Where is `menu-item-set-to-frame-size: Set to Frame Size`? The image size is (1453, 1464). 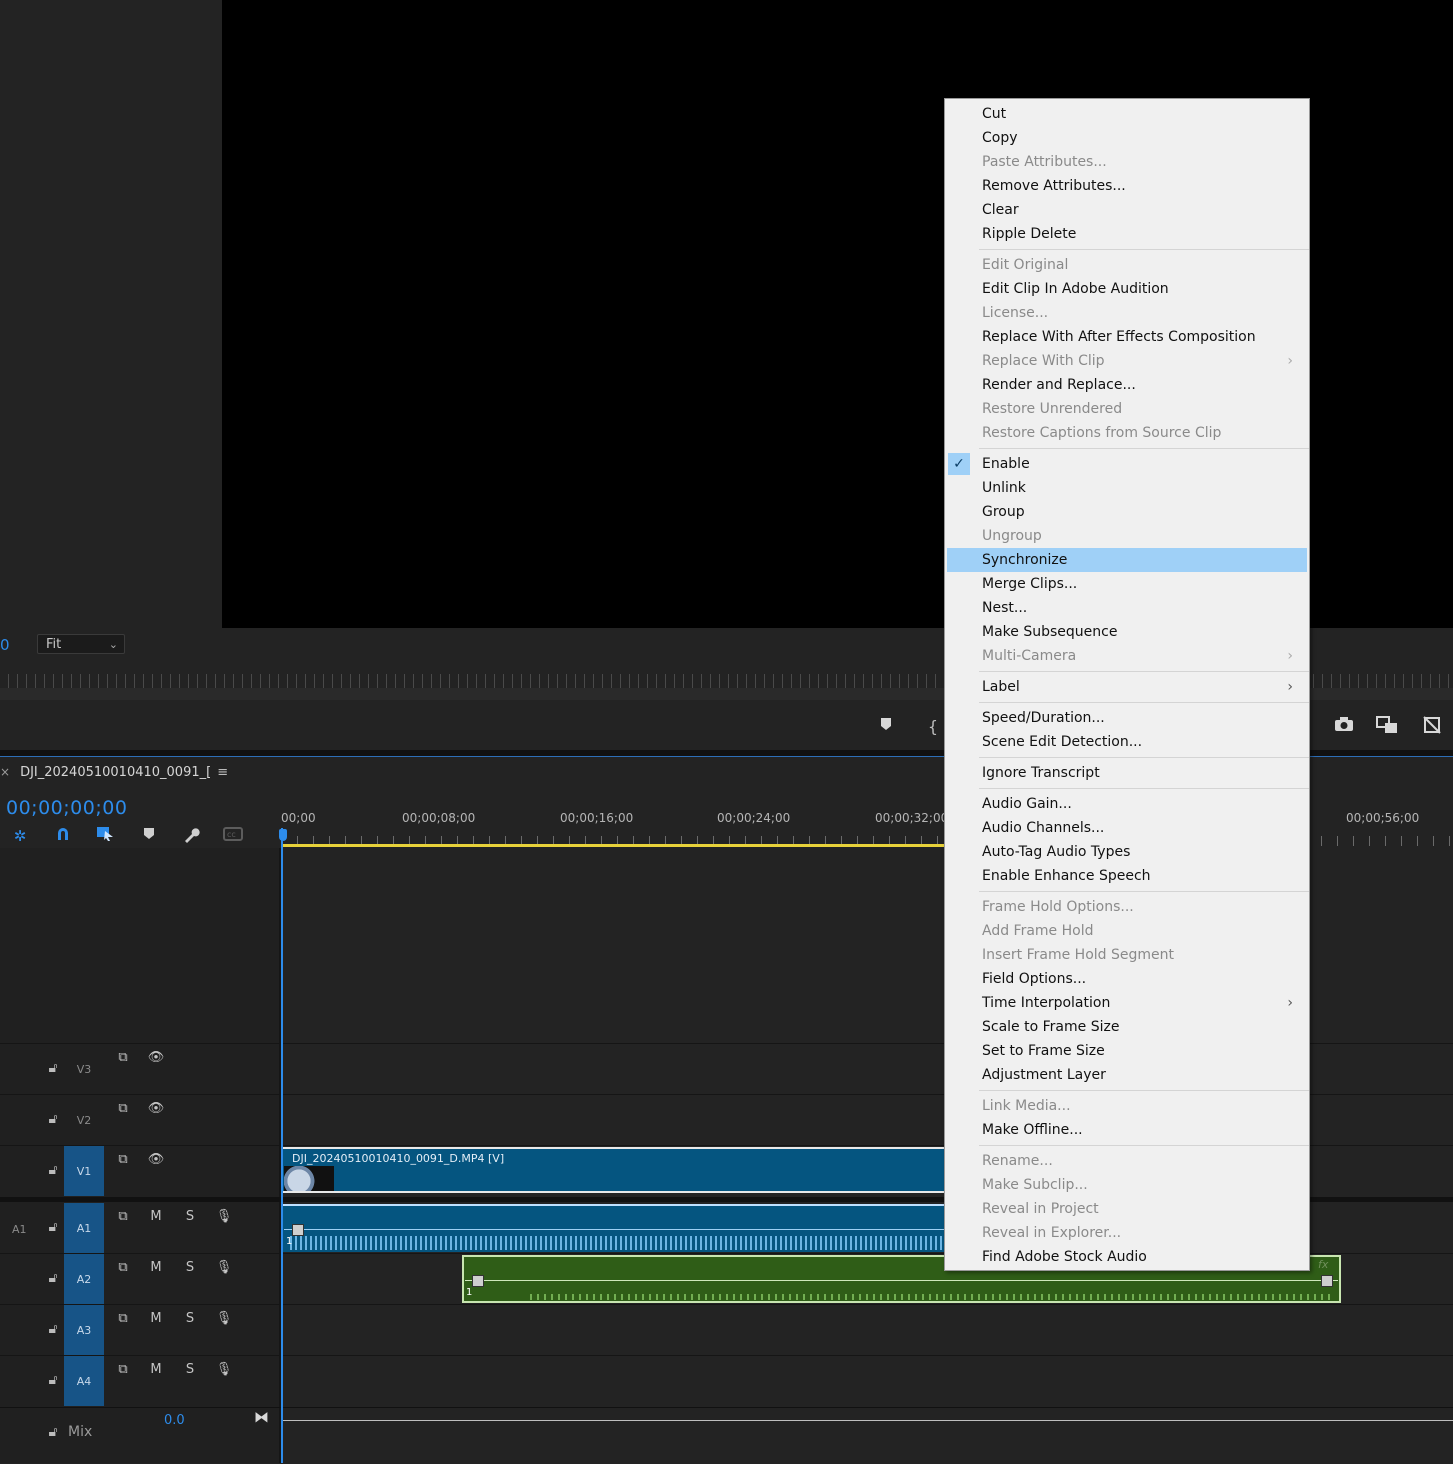 menu-item-set-to-frame-size: Set to Frame Size is located at coordinates (1127, 1051).